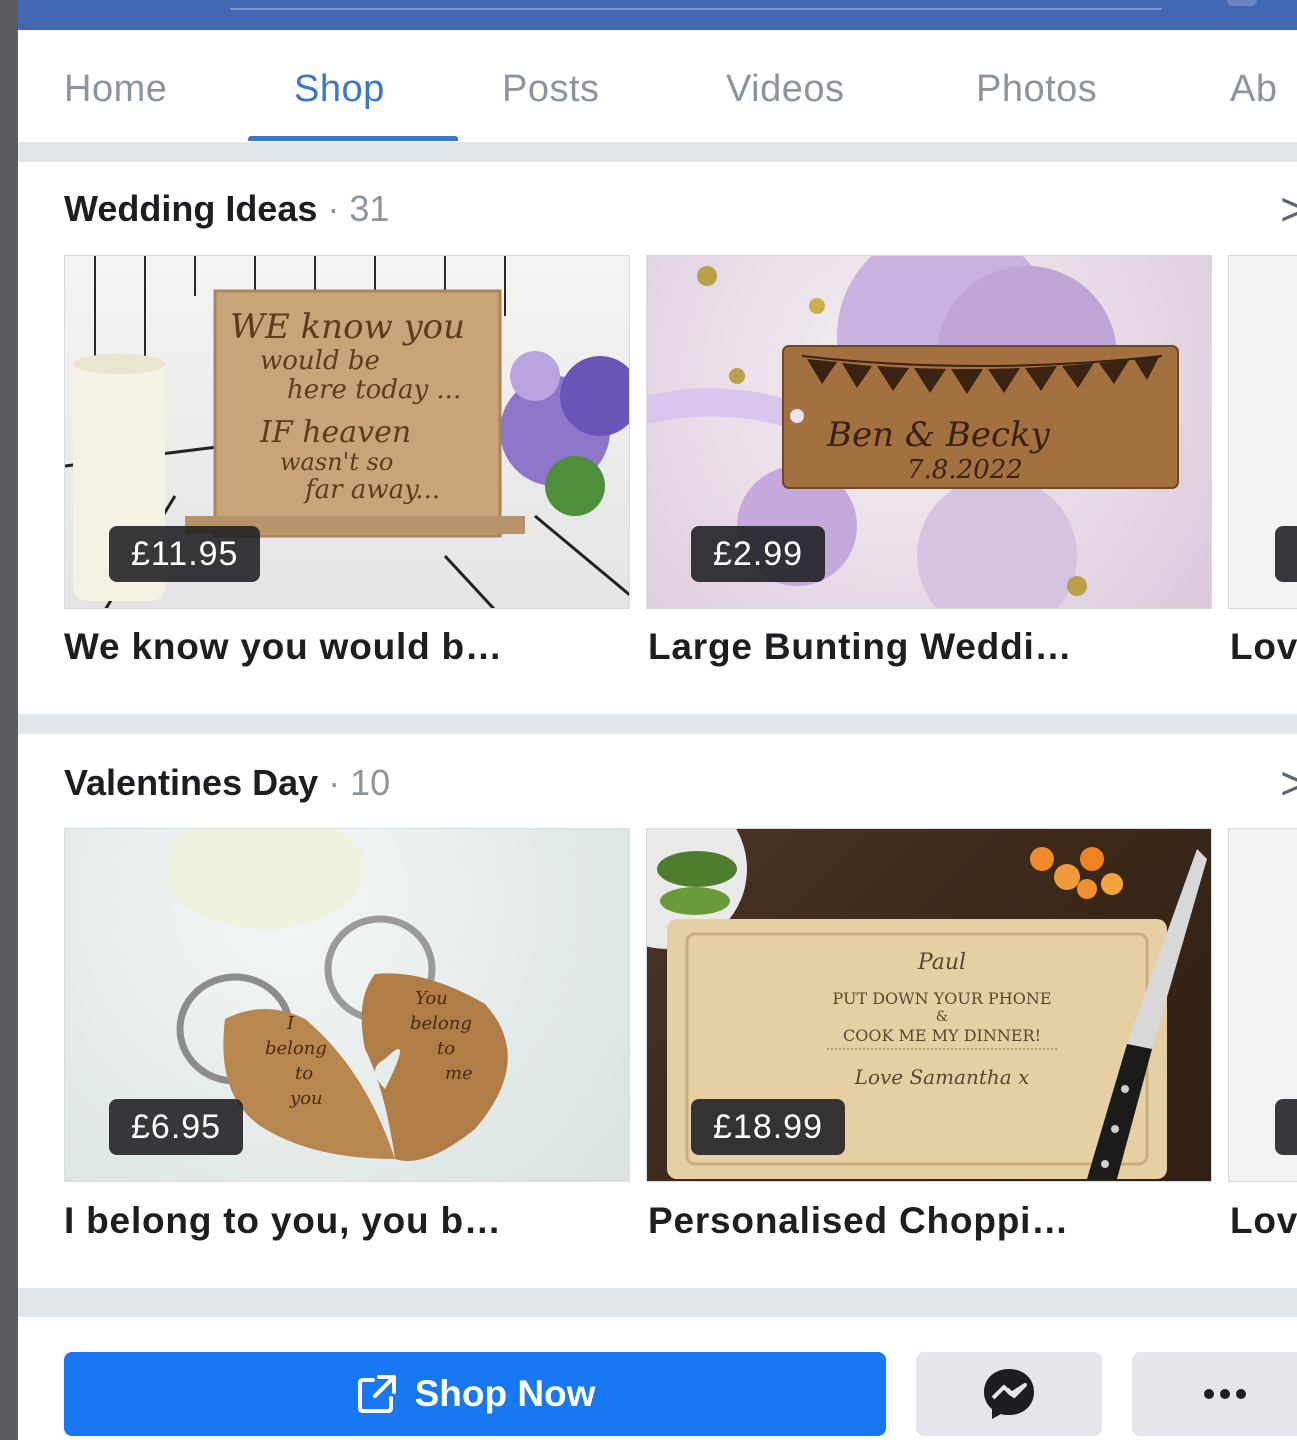 The height and width of the screenshot is (1440, 1297). What do you see at coordinates (941, 998) in the screenshot?
I see `engraving-line: PUT DOWN YOUR PHONE` at bounding box center [941, 998].